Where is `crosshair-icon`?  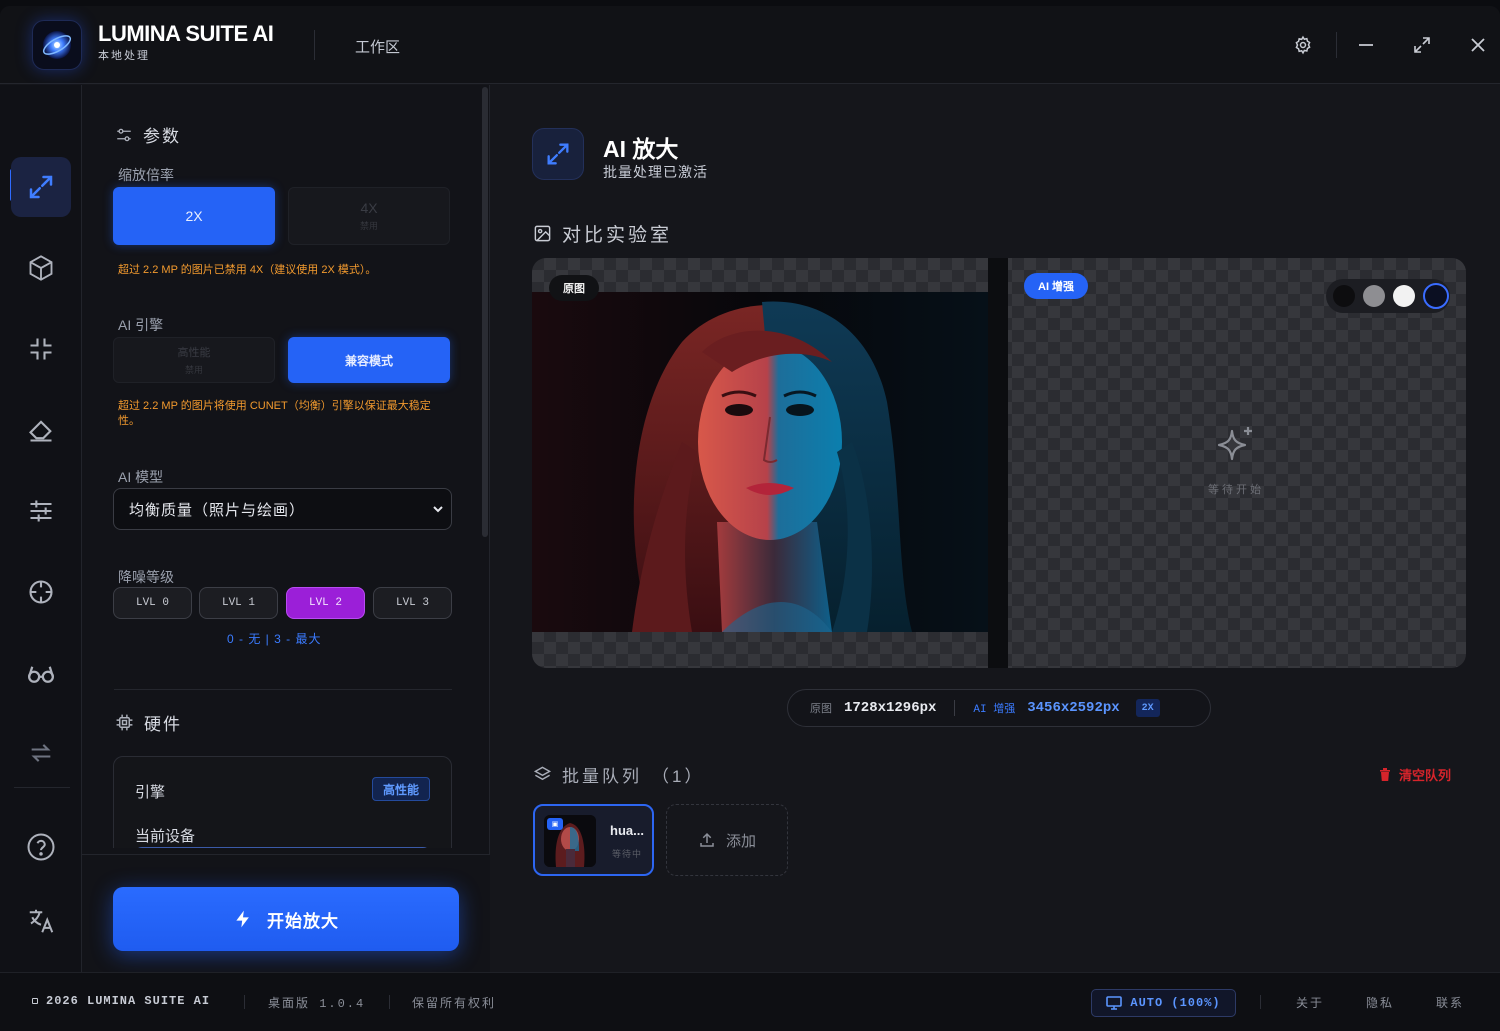
crosshair-icon is located at coordinates (41, 592).